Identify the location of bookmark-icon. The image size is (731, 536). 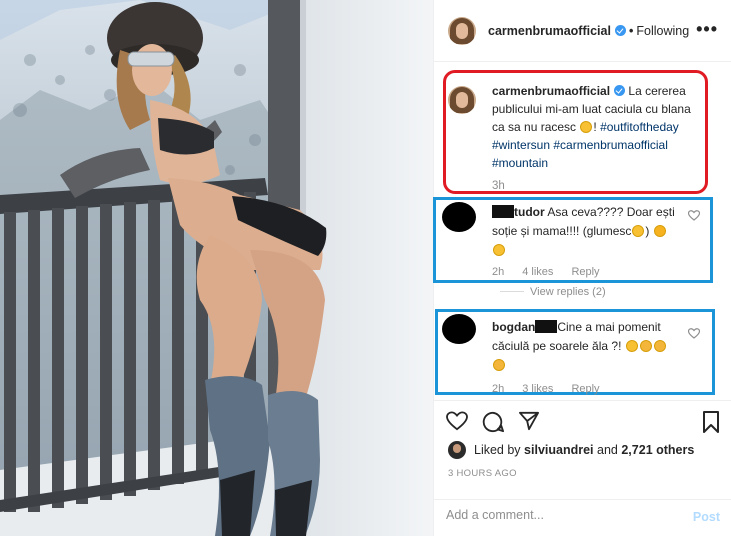
(711, 423).